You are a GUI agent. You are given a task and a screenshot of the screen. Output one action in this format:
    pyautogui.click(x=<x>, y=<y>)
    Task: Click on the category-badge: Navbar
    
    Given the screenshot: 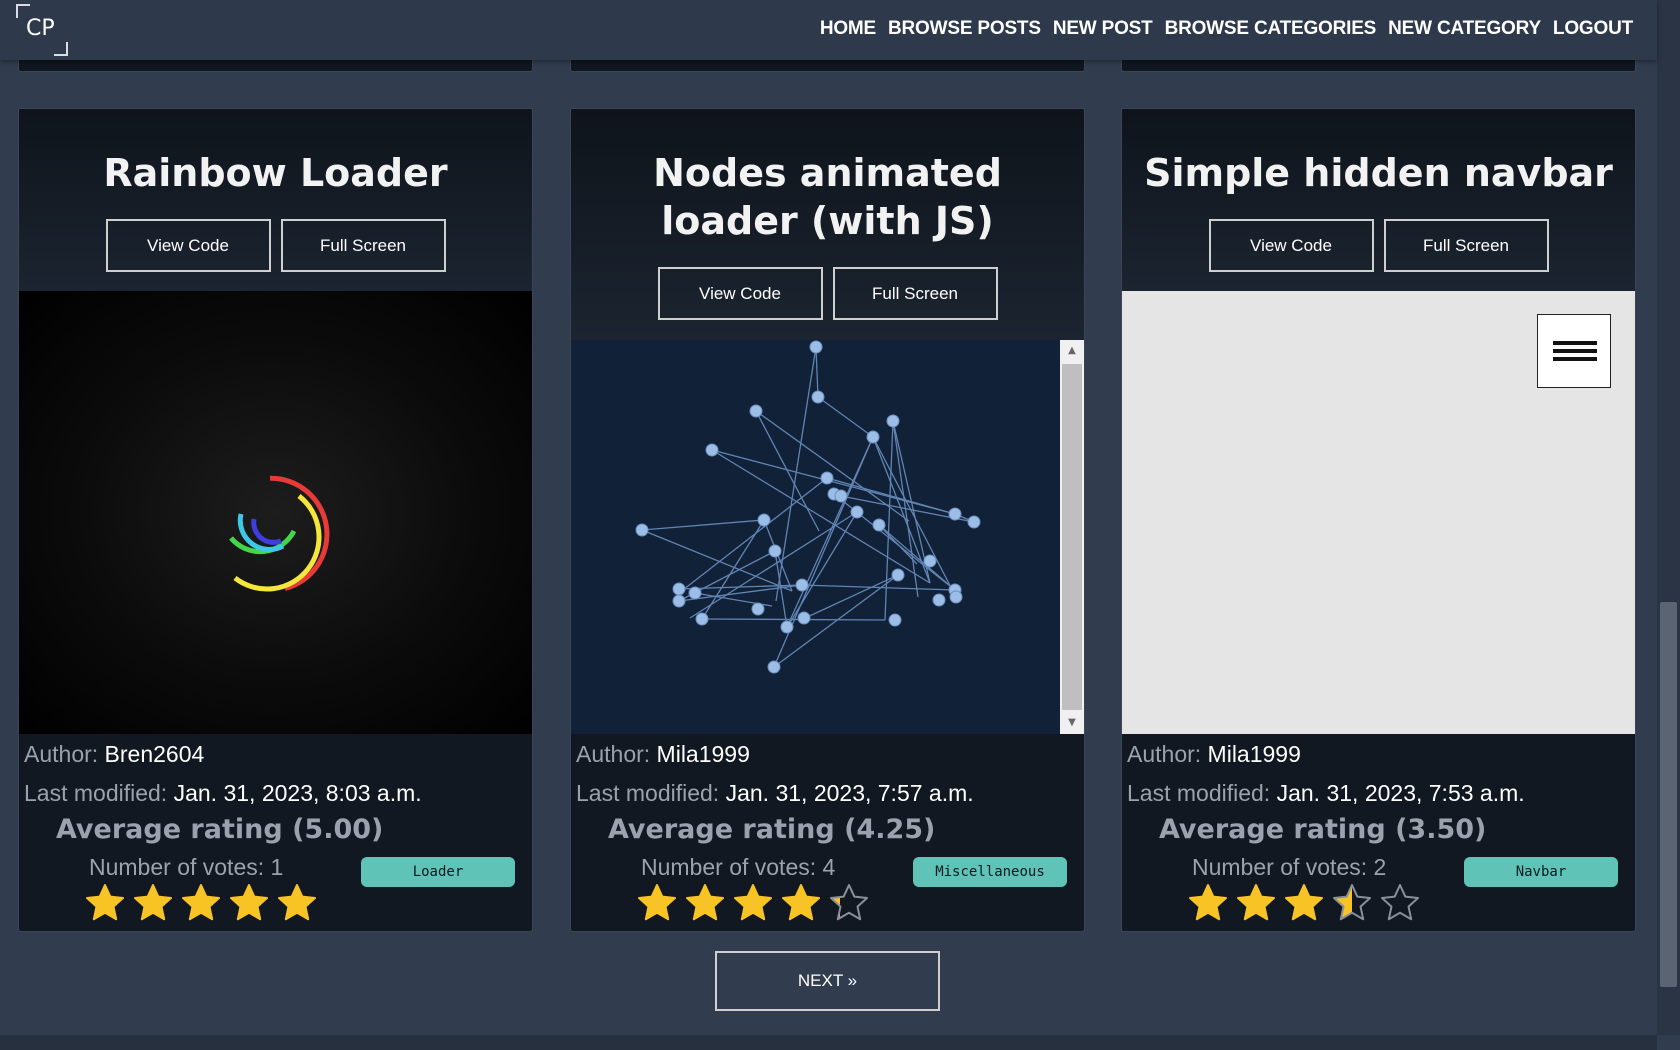 What is the action you would take?
    pyautogui.click(x=1541, y=872)
    